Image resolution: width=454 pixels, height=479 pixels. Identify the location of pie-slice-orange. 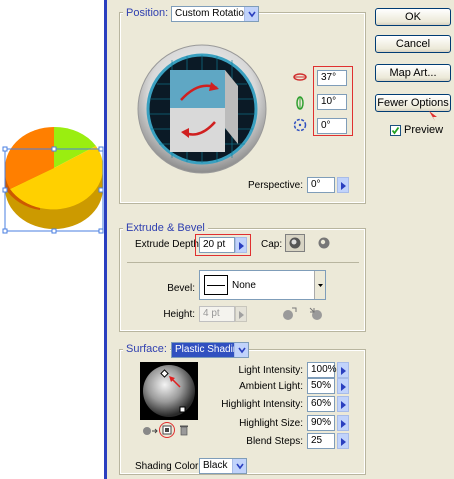
(29, 147).